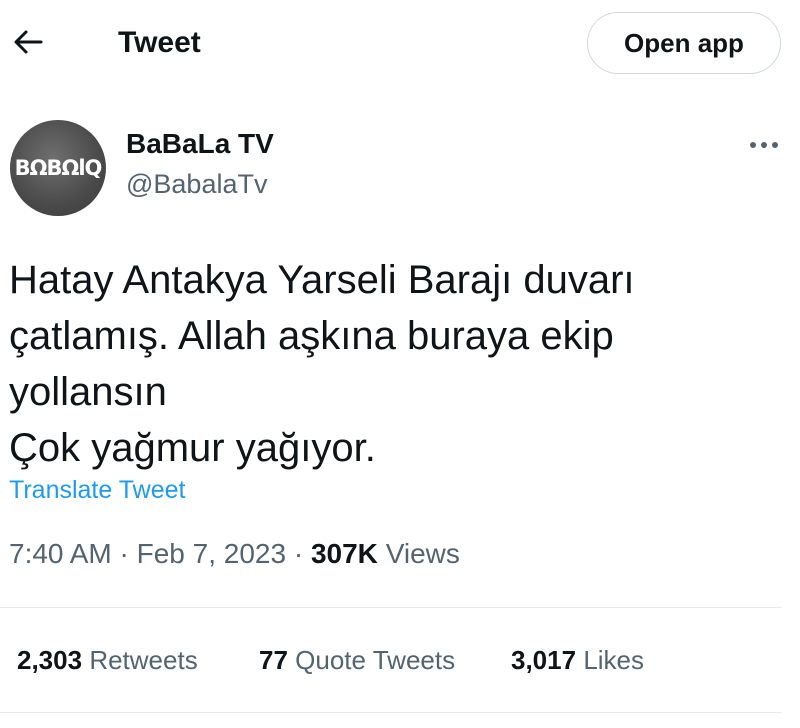  What do you see at coordinates (159, 42) in the screenshot?
I see `page-title: Tweet` at bounding box center [159, 42].